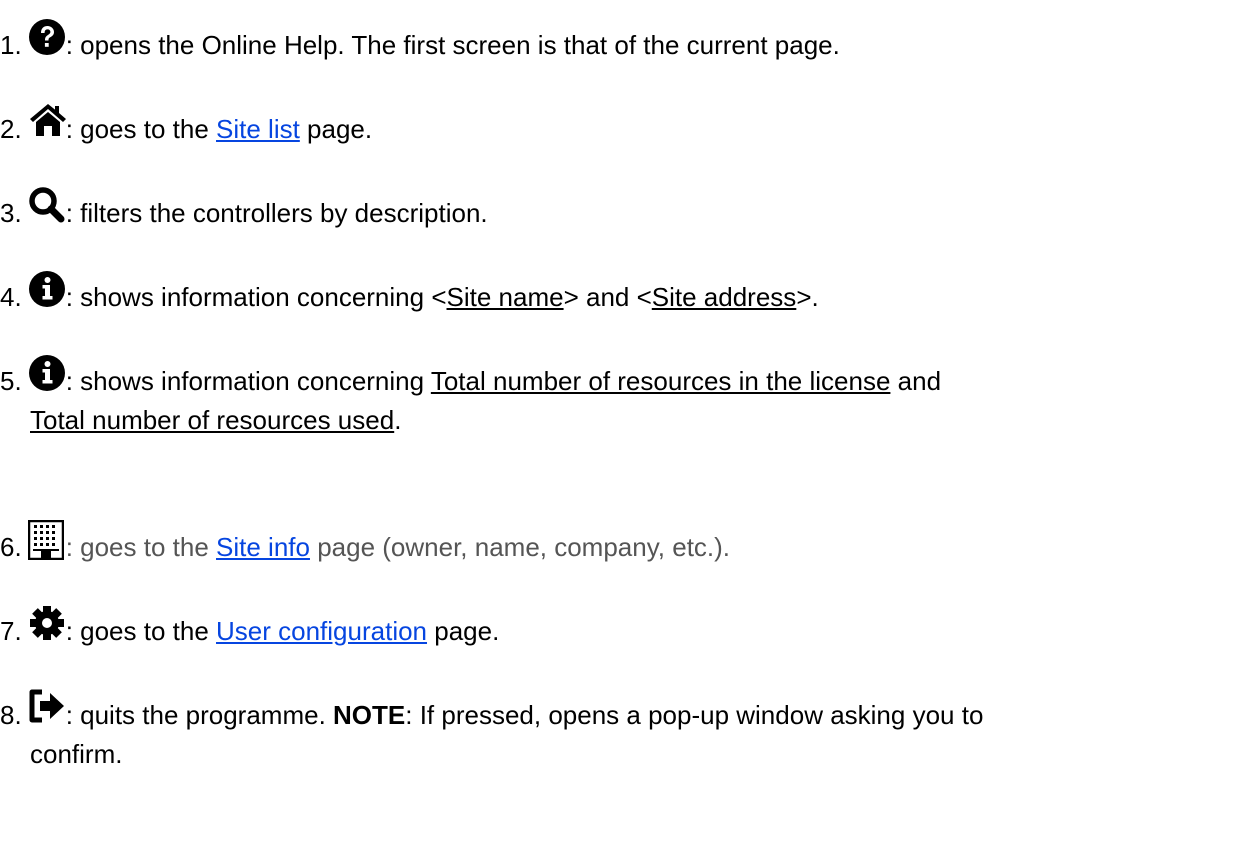  Describe the element at coordinates (520, 547) in the screenshot. I see `item-text-post: page (owner, name, company, etc.).` at that location.